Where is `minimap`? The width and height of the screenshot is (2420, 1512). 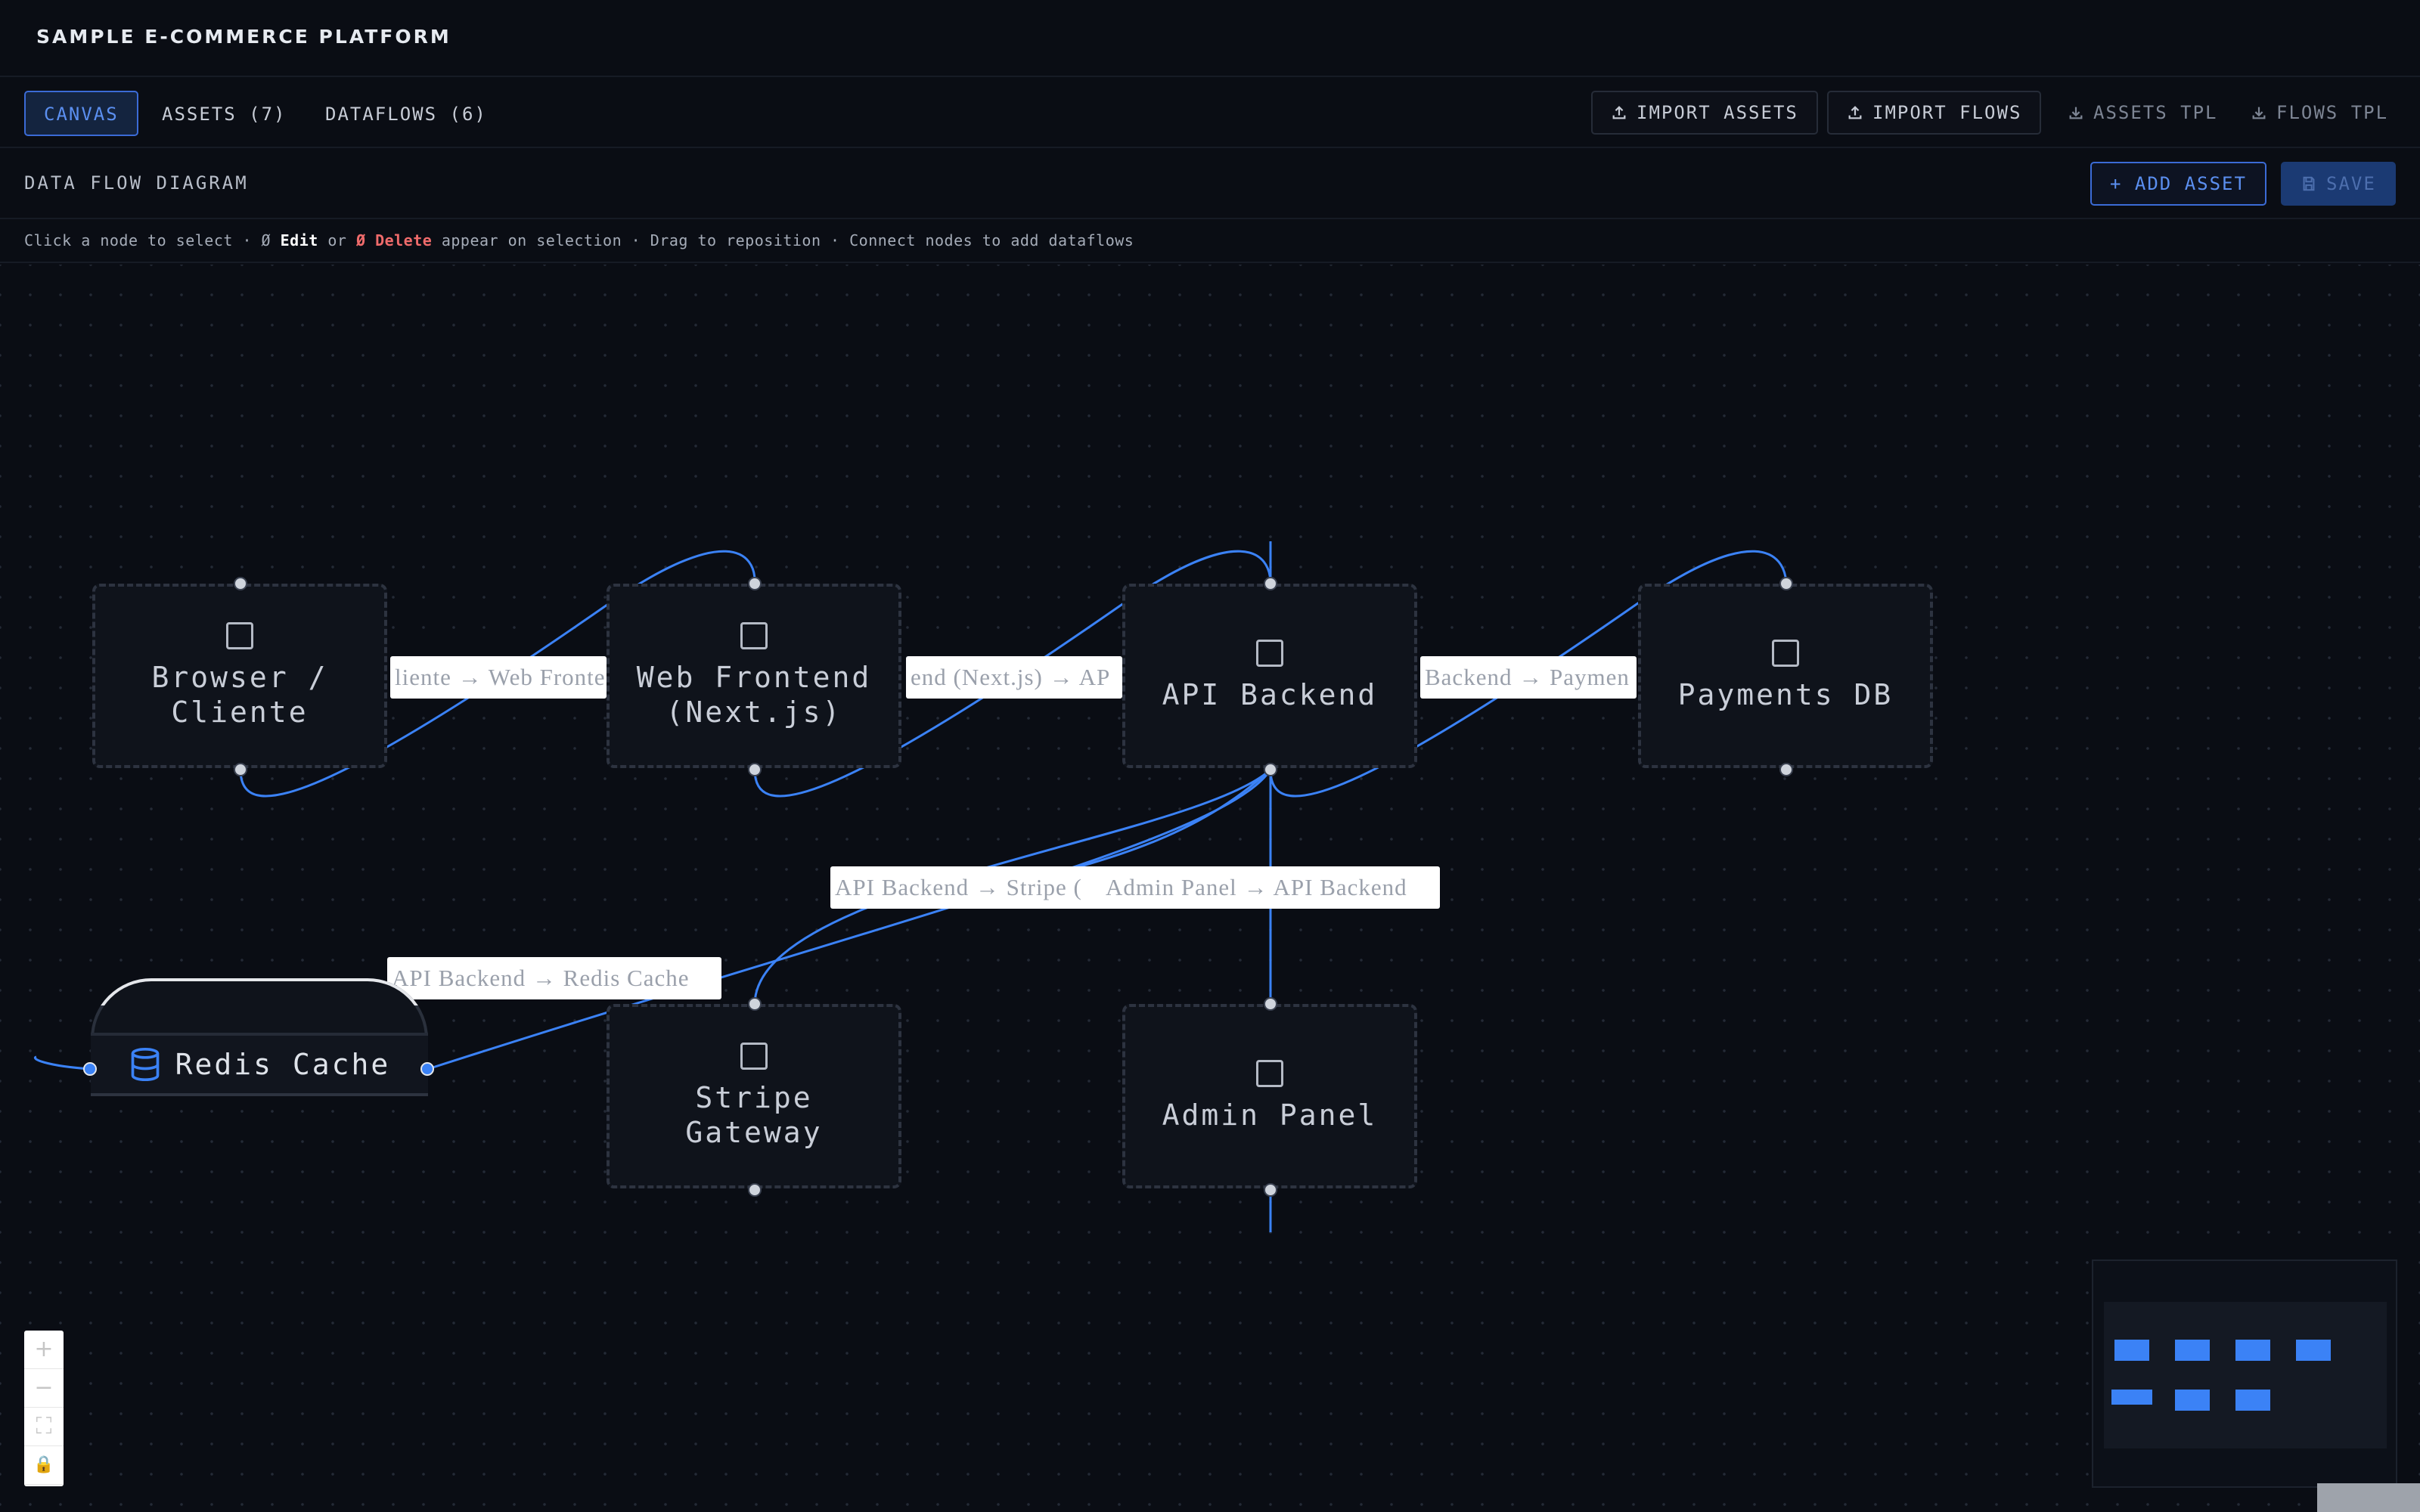 minimap is located at coordinates (2244, 1373).